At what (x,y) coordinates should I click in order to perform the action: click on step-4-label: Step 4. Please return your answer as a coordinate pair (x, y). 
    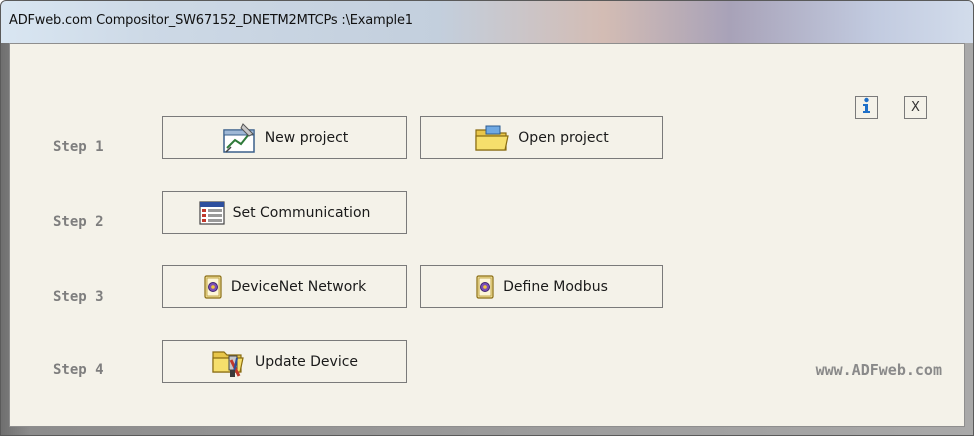
    Looking at the image, I should click on (78, 370).